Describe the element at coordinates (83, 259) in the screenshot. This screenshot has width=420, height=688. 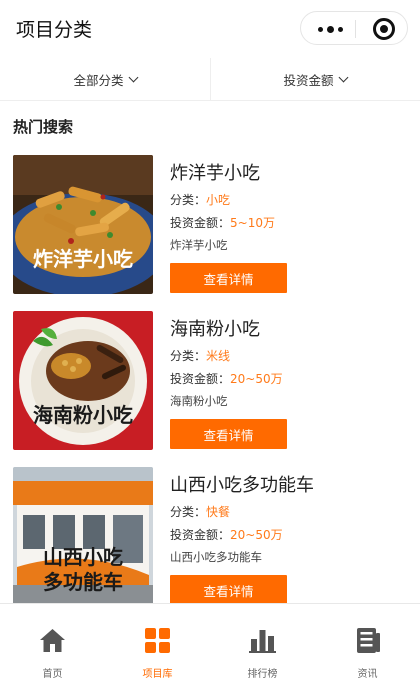
I see `image-caption: 炸洋芋小吃` at that location.